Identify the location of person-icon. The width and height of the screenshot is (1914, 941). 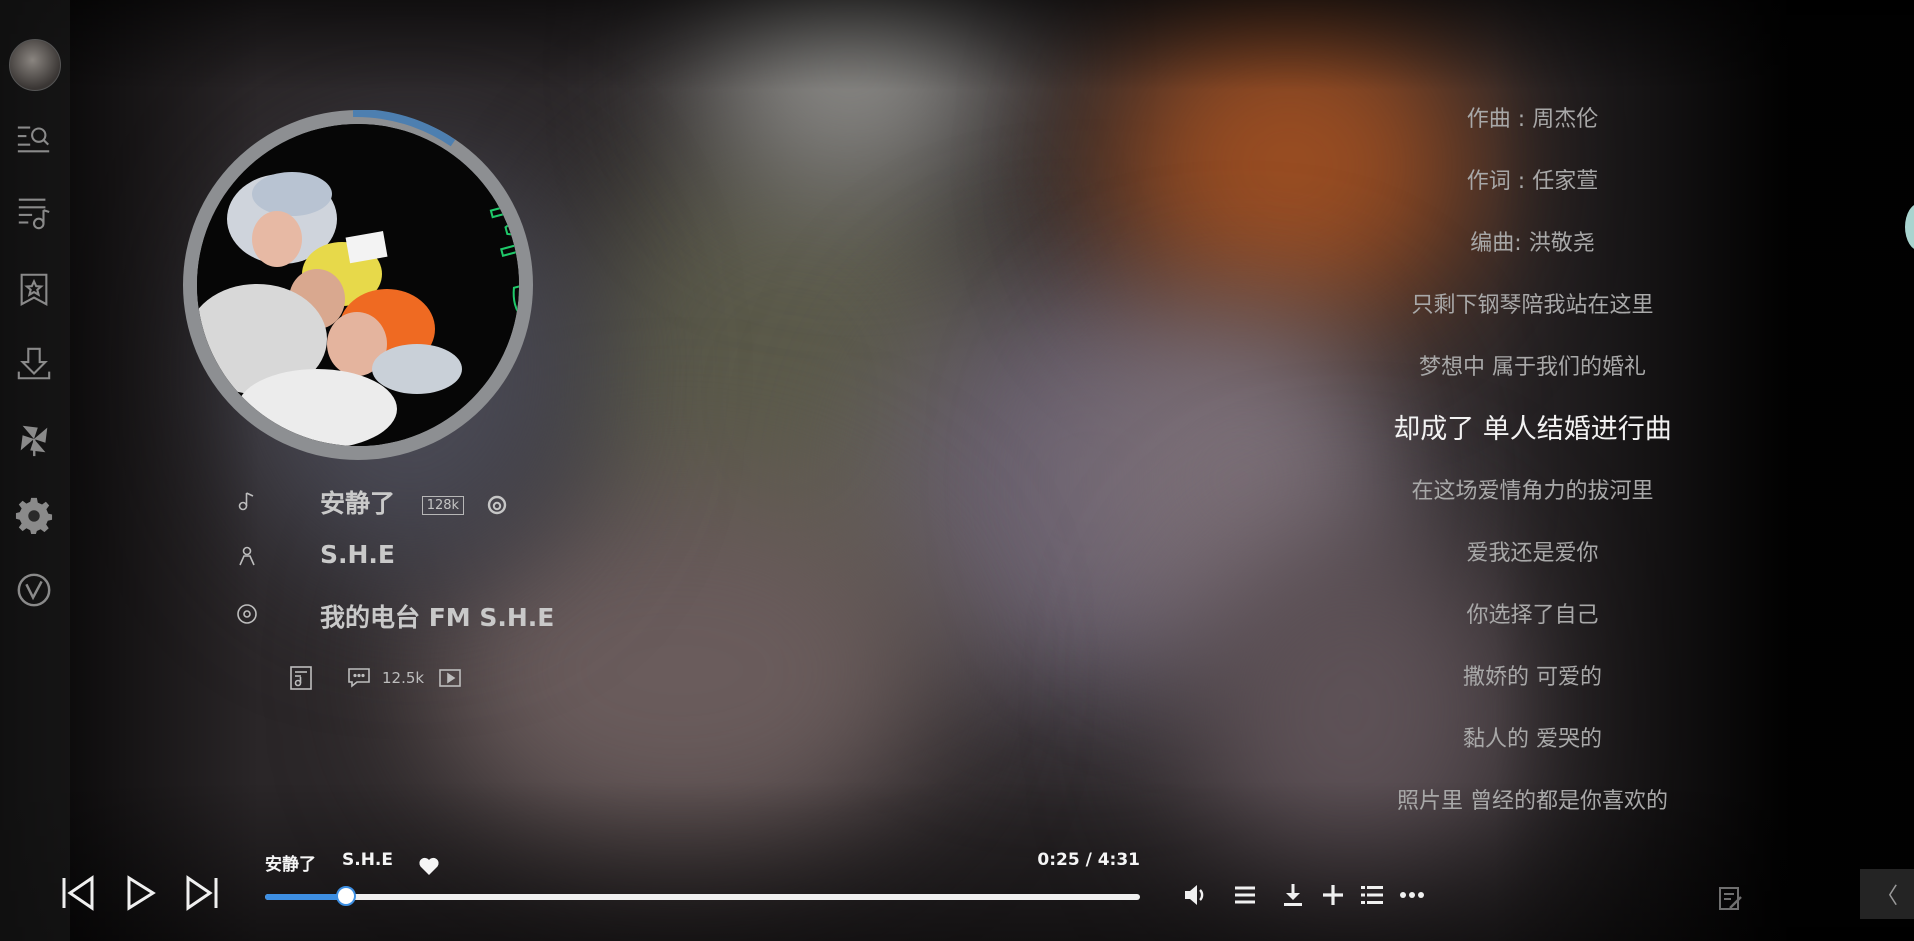
(247, 556).